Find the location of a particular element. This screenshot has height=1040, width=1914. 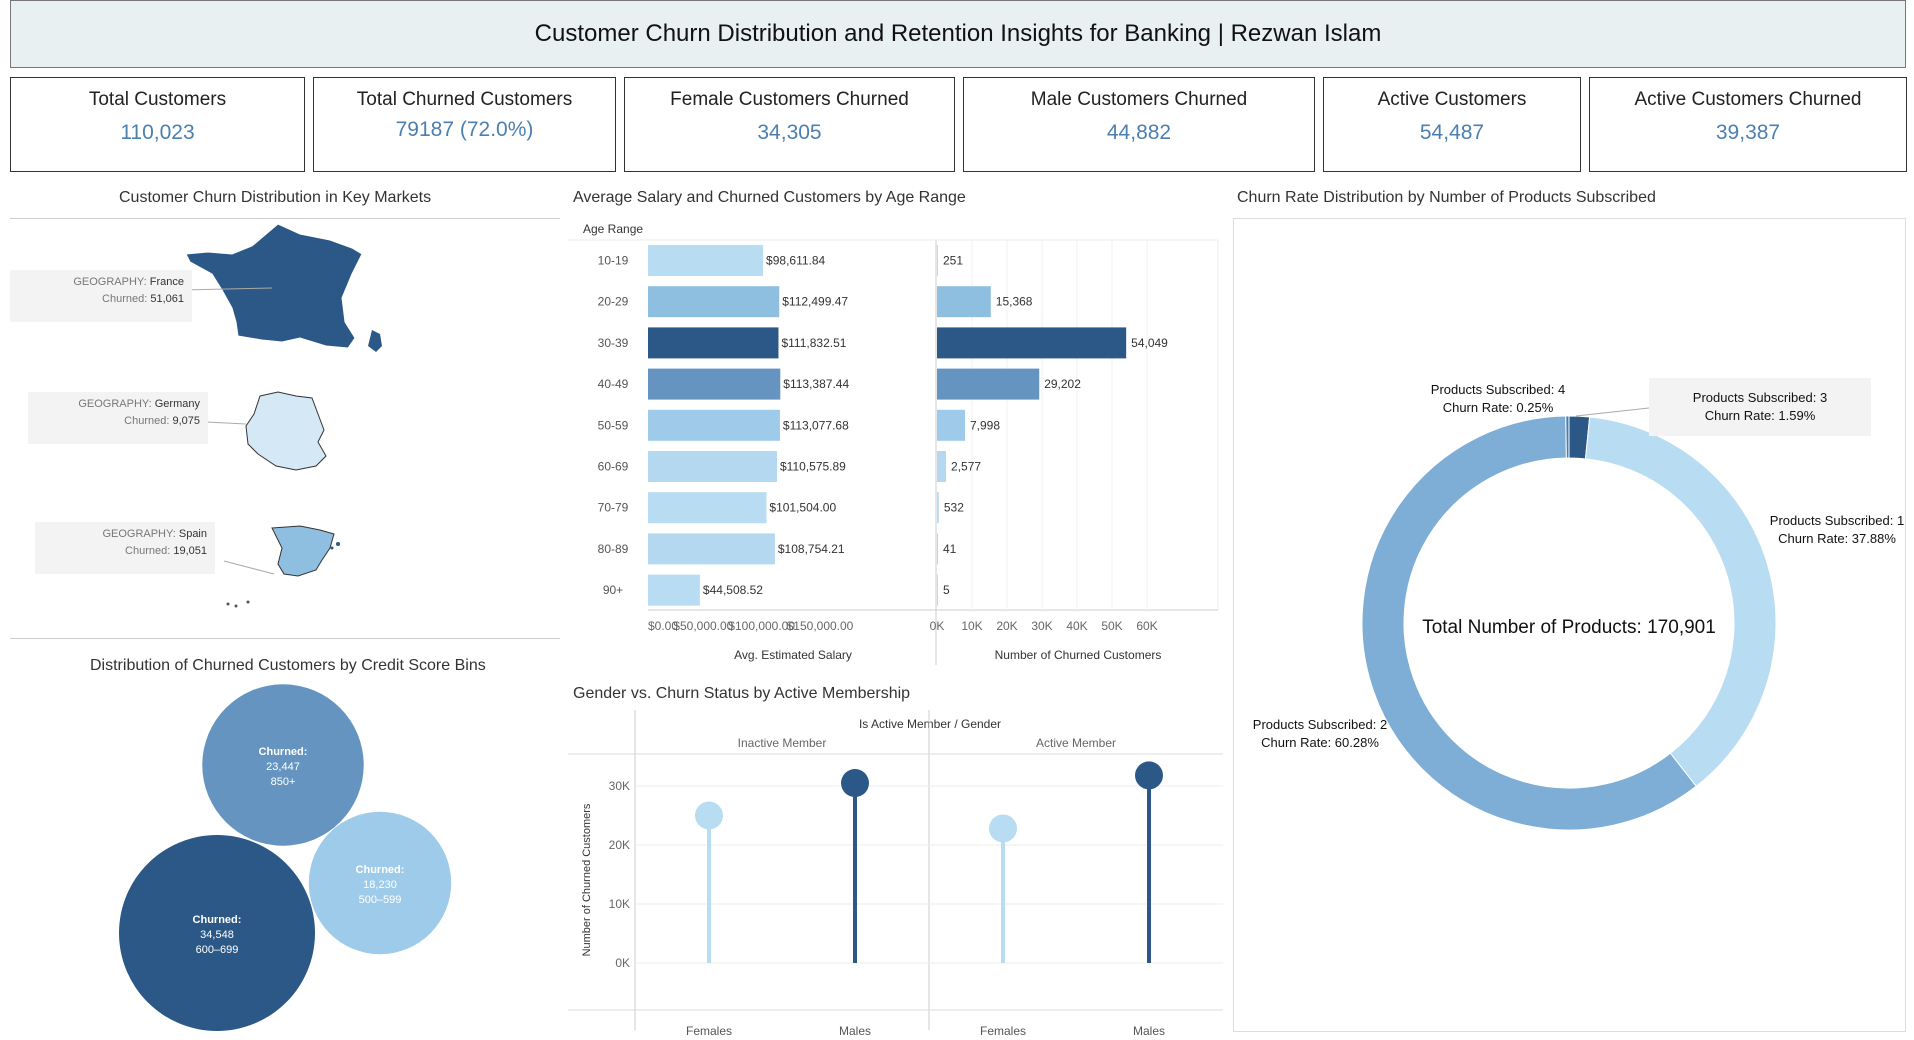

kpi-value: 79187 (72.0%) is located at coordinates (464, 129).